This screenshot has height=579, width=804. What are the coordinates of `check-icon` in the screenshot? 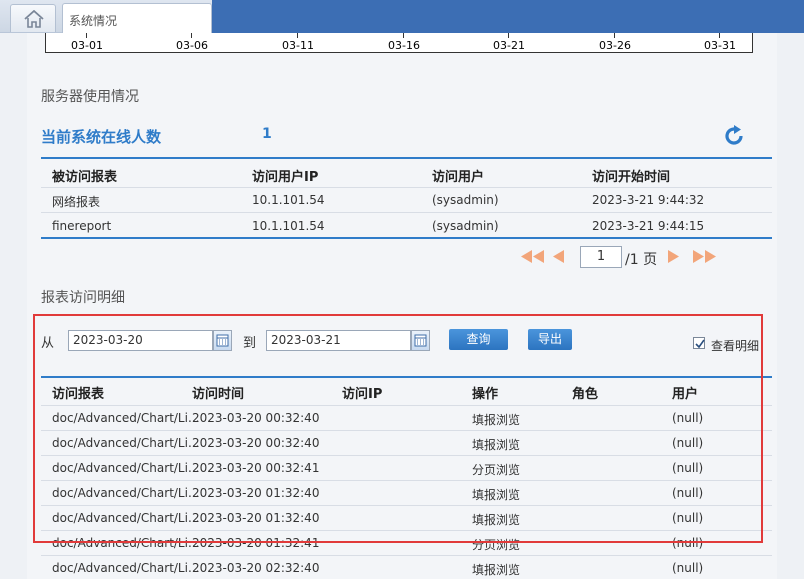 It's located at (700, 344).